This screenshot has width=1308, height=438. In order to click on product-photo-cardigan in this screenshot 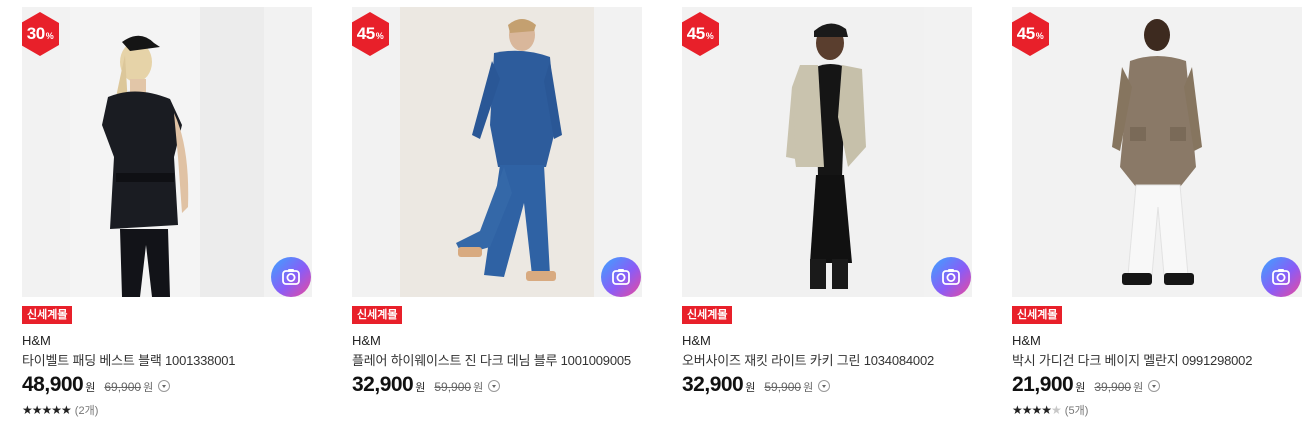, I will do `click(1157, 152)`.